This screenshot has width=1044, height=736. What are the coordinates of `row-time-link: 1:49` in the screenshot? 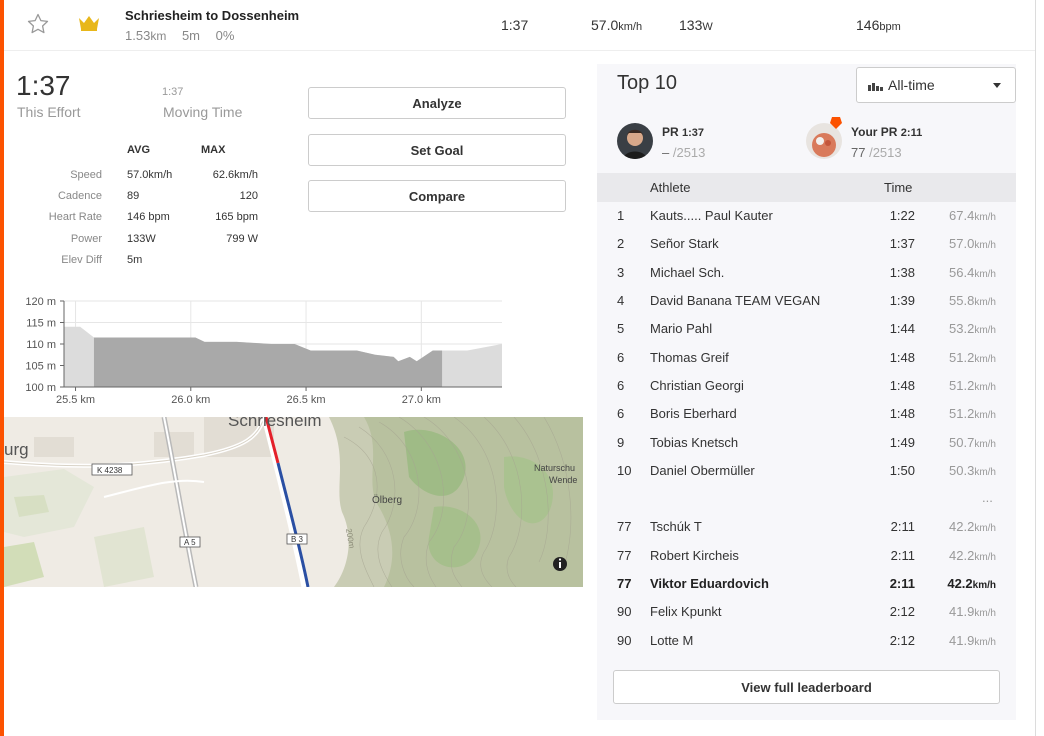 It's located at (891, 442).